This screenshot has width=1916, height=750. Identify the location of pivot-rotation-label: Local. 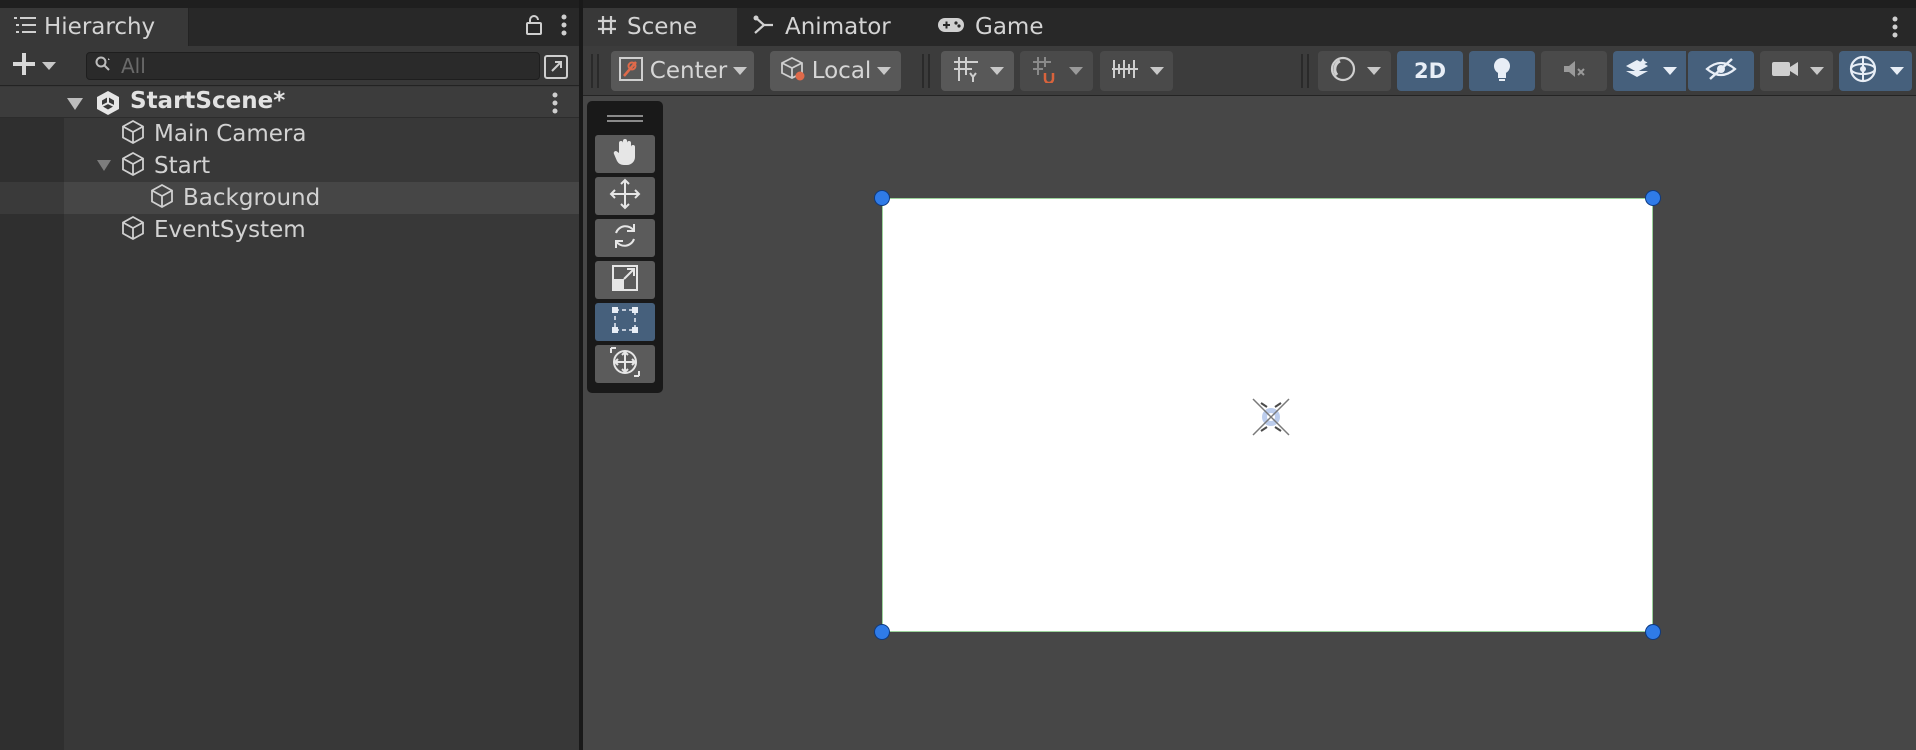
(841, 71).